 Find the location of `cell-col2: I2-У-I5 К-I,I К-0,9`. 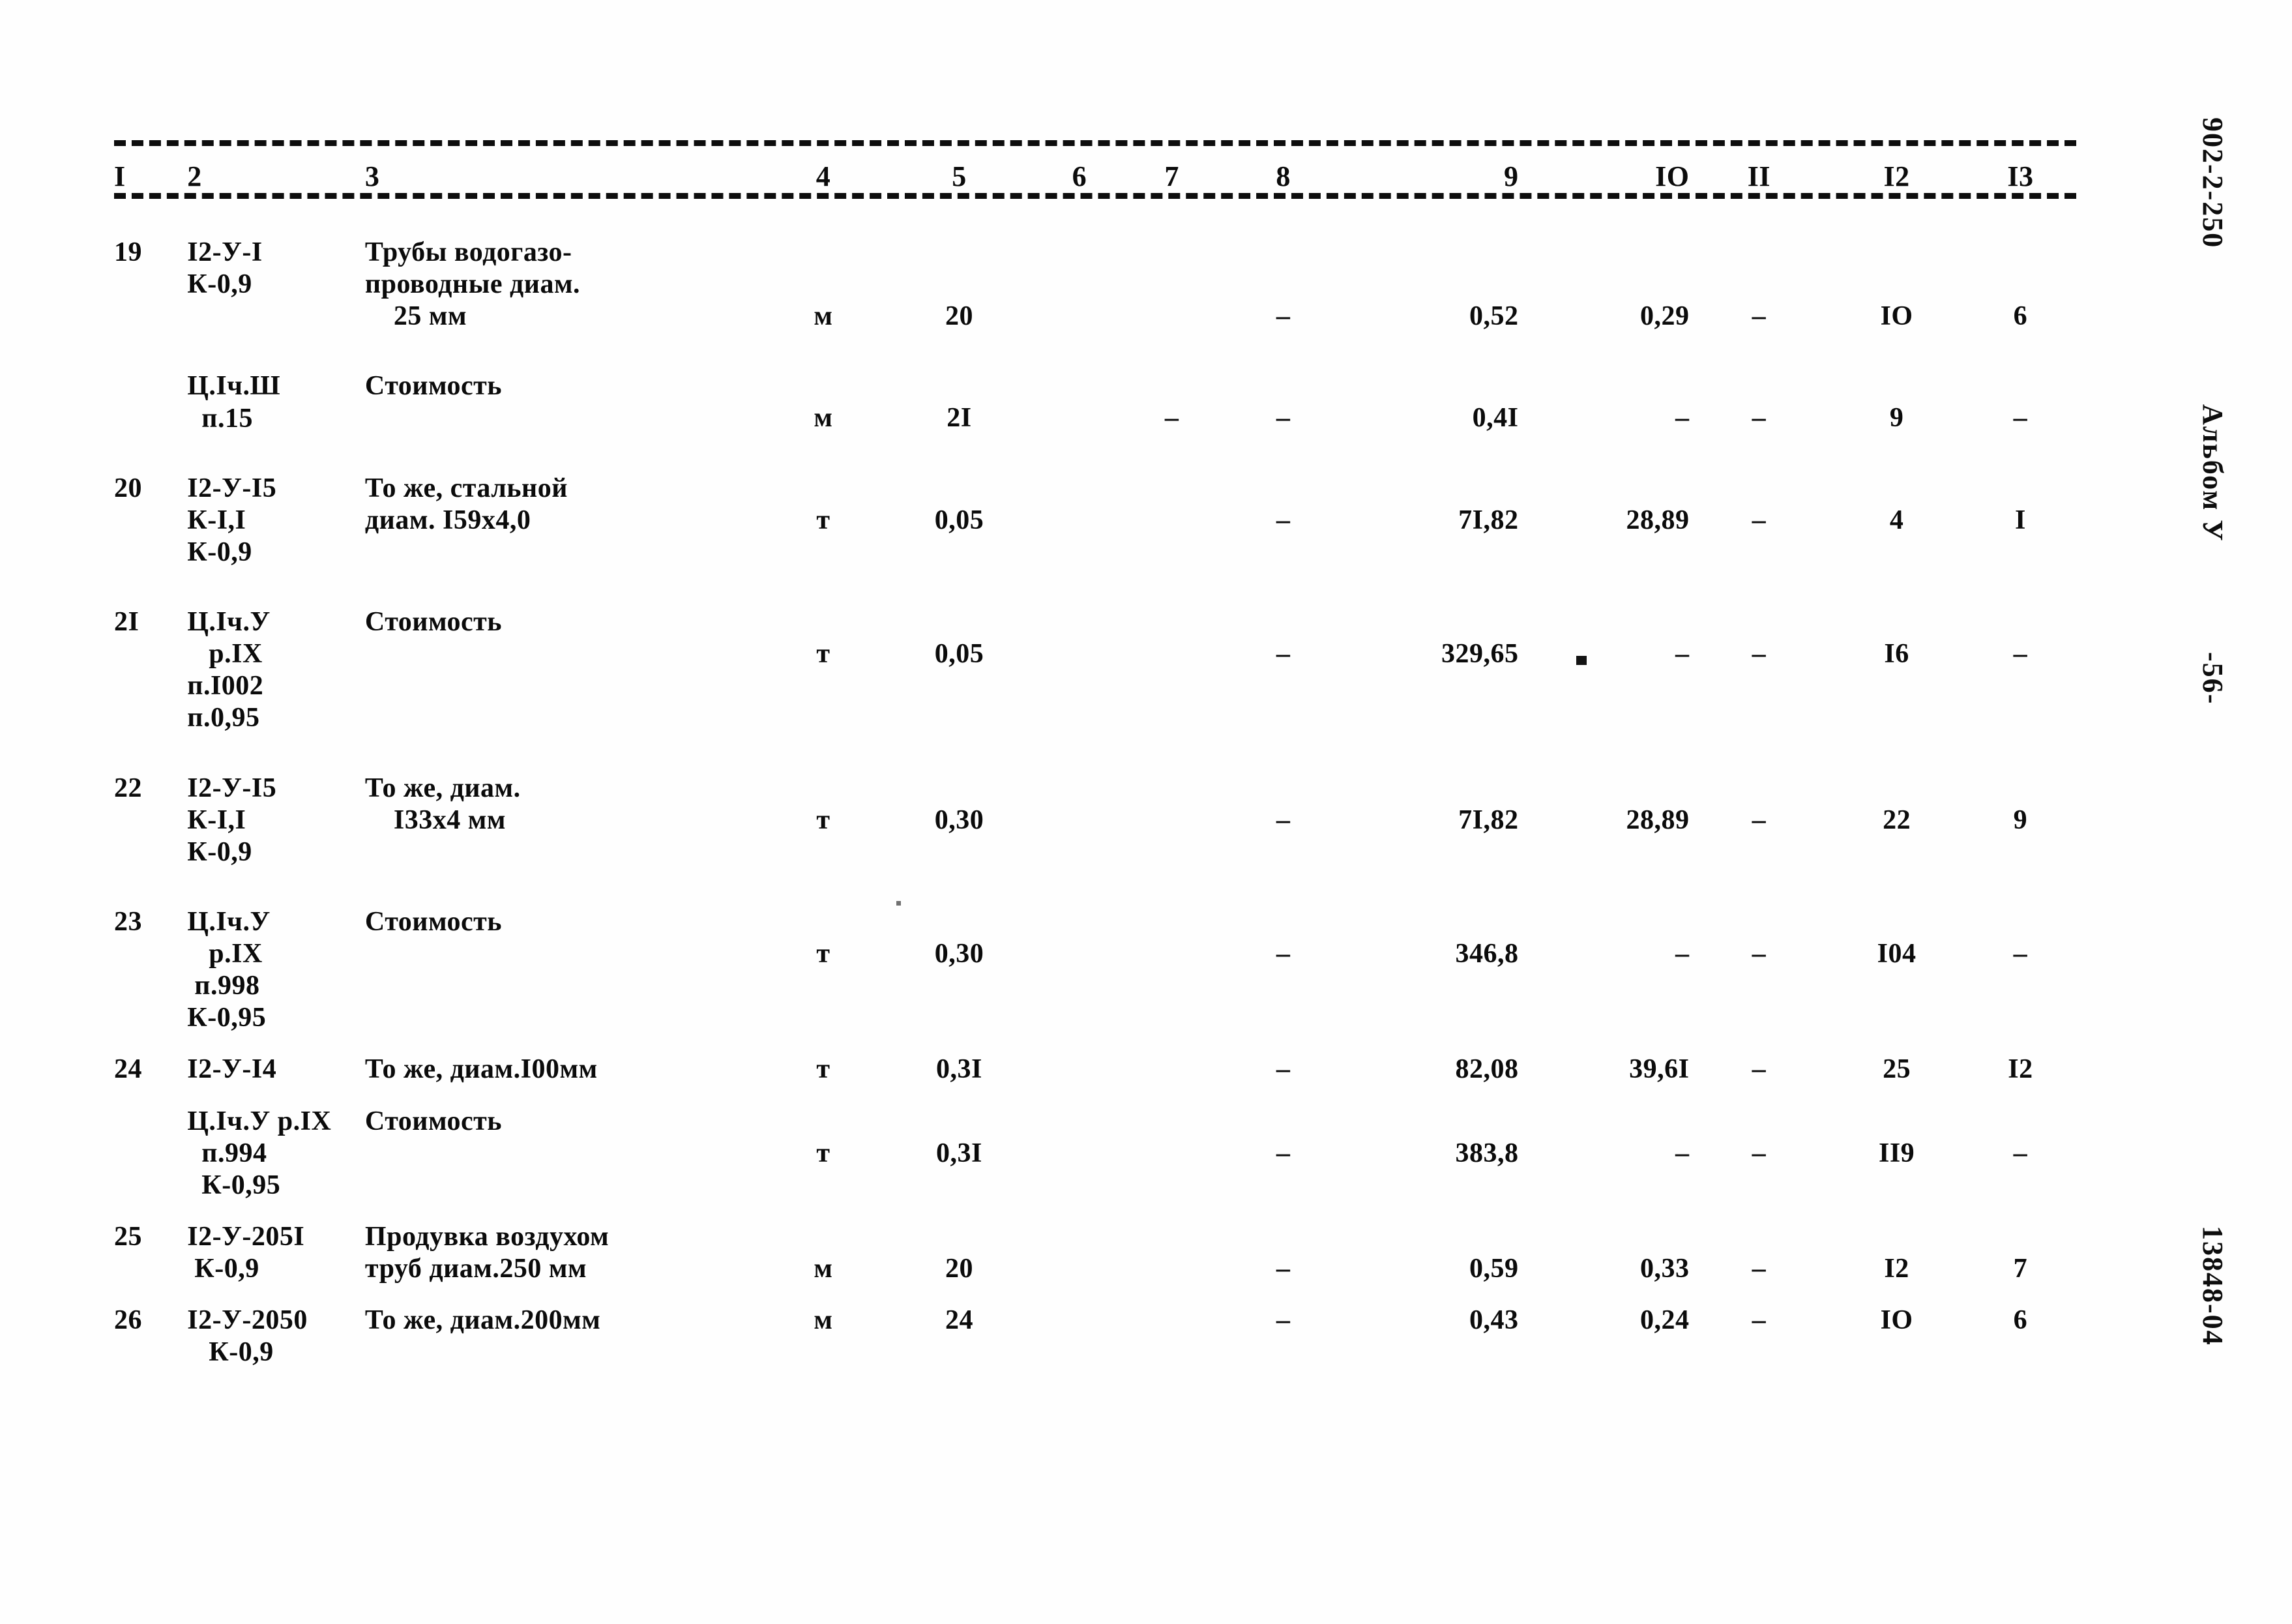

cell-col2: I2-У-I5 К-I,I К-0,9 is located at coordinates (276, 821).